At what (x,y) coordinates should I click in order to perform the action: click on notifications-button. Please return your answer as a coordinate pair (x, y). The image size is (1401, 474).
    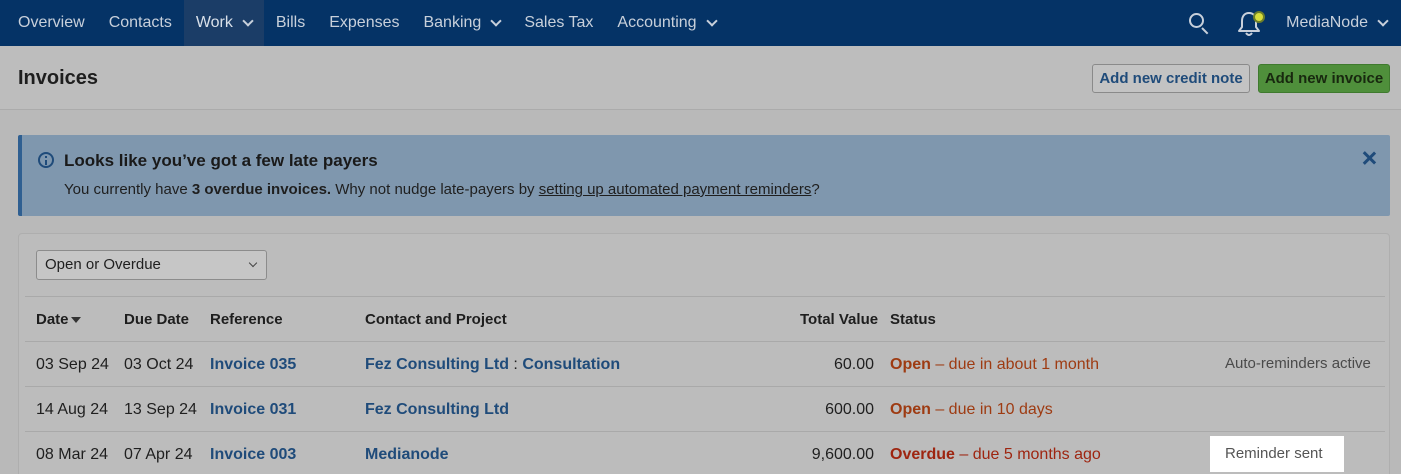
    Looking at the image, I should click on (1251, 23).